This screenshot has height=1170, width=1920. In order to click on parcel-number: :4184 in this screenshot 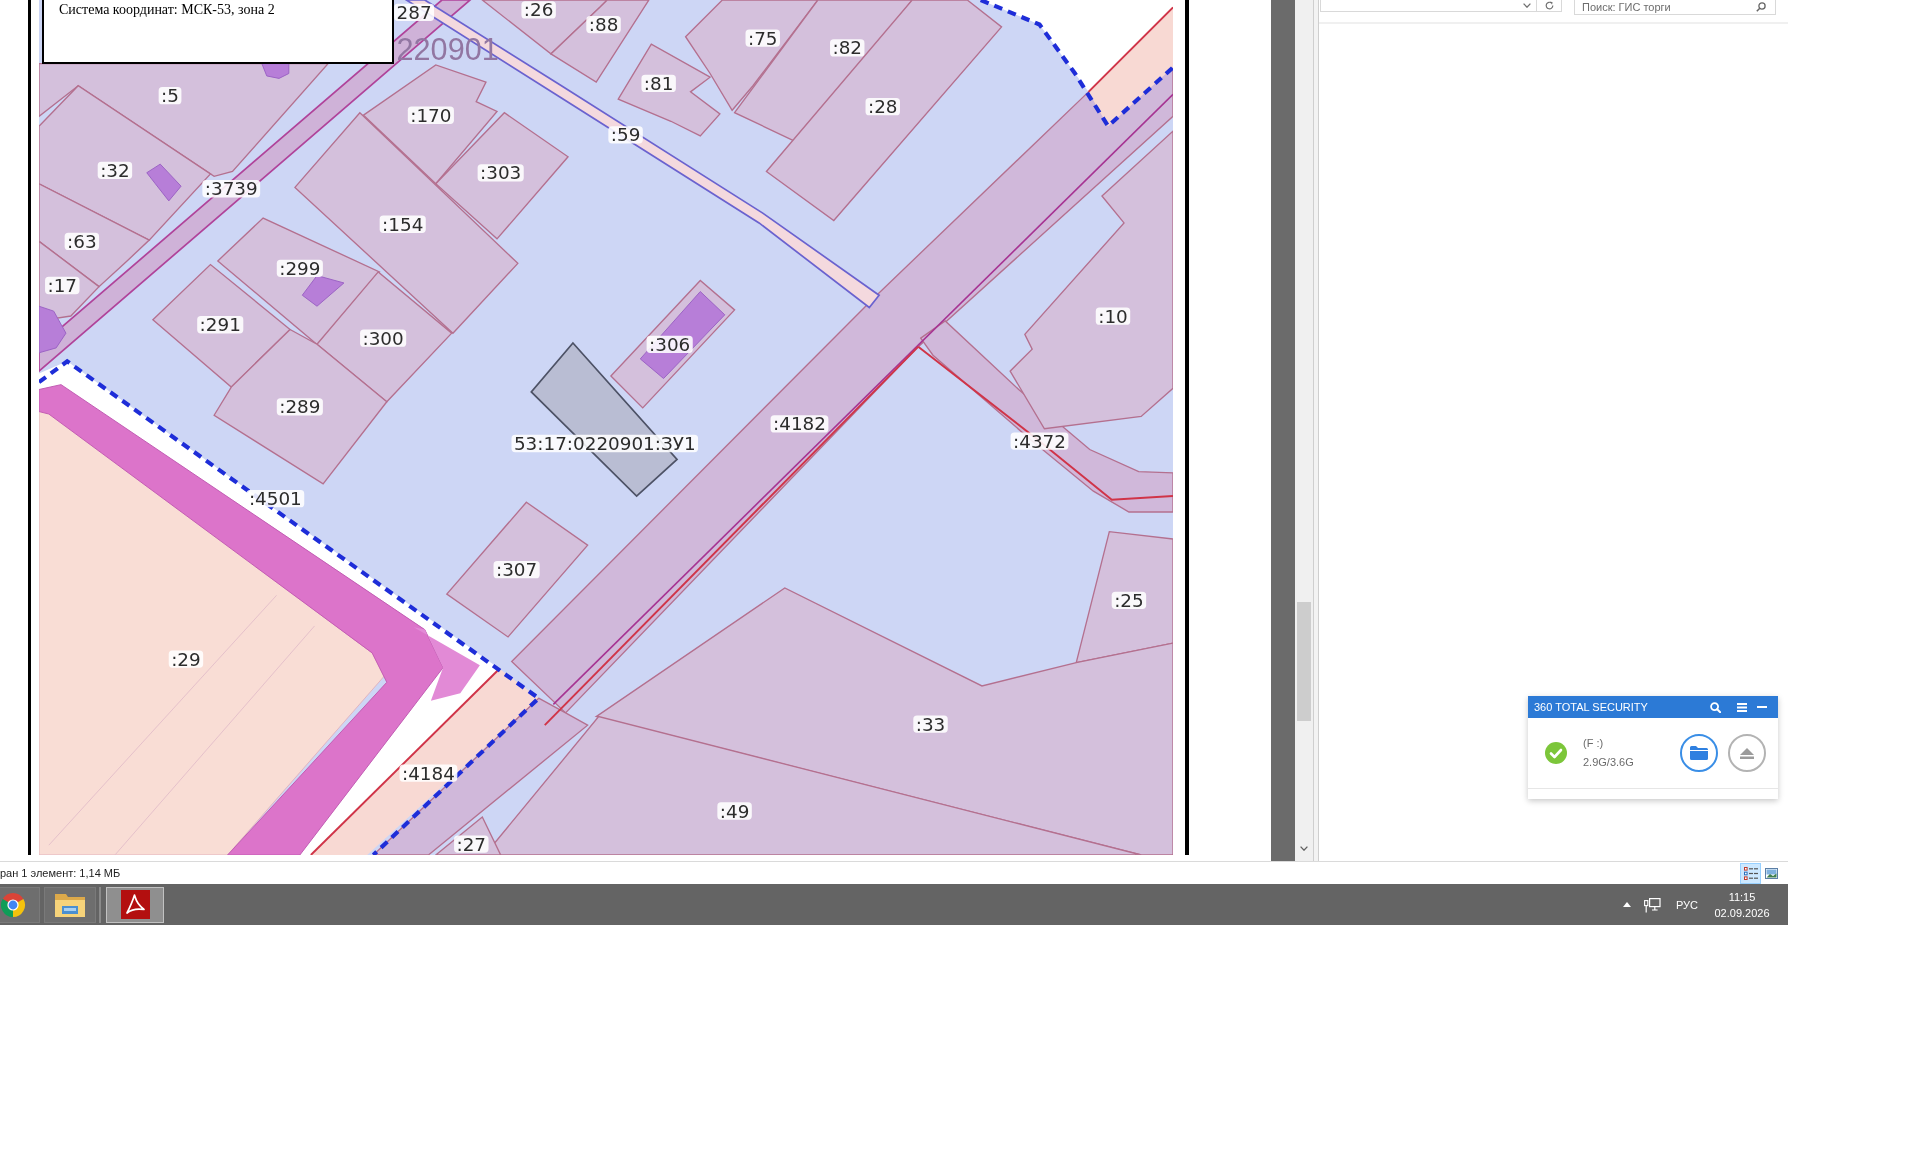, I will do `click(428, 773)`.